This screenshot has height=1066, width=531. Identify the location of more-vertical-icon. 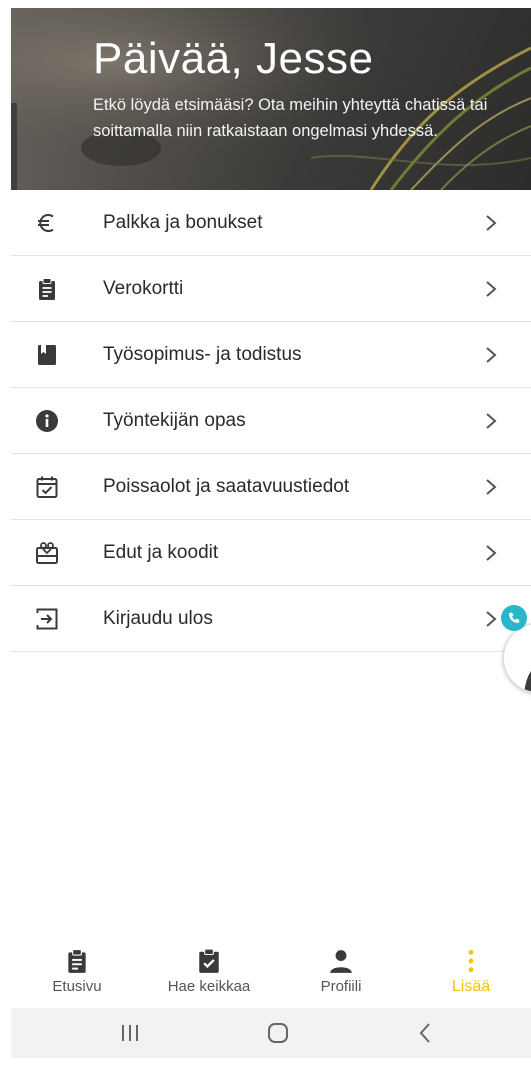
(471, 961).